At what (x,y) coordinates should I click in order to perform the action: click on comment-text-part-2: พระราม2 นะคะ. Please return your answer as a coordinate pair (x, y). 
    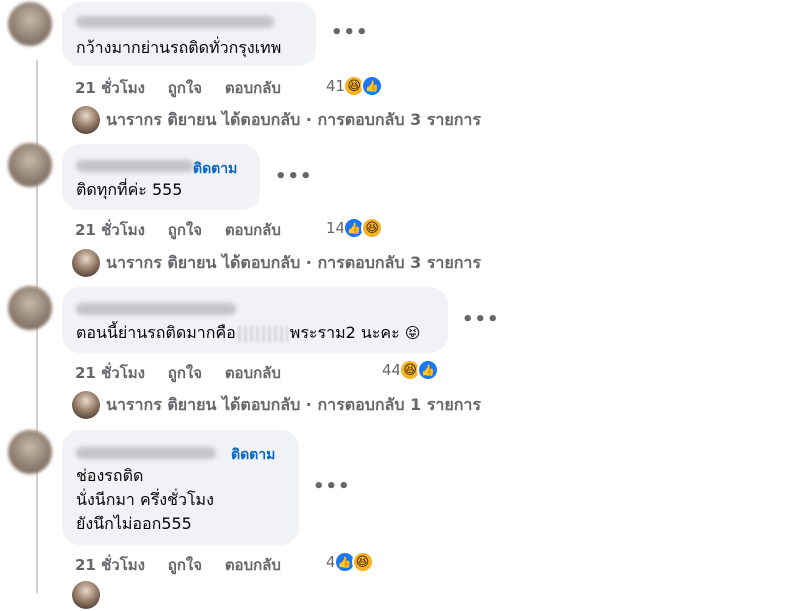
    Looking at the image, I should click on (344, 332).